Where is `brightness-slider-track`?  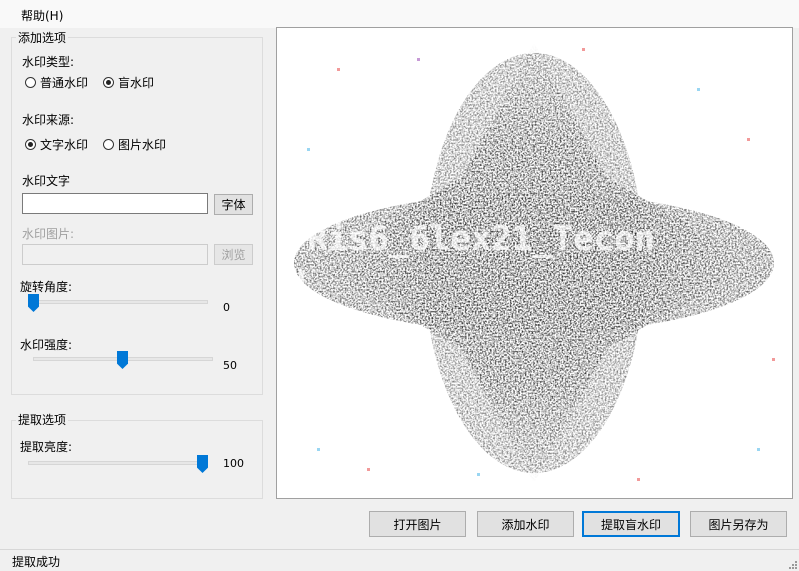 brightness-slider-track is located at coordinates (118, 463).